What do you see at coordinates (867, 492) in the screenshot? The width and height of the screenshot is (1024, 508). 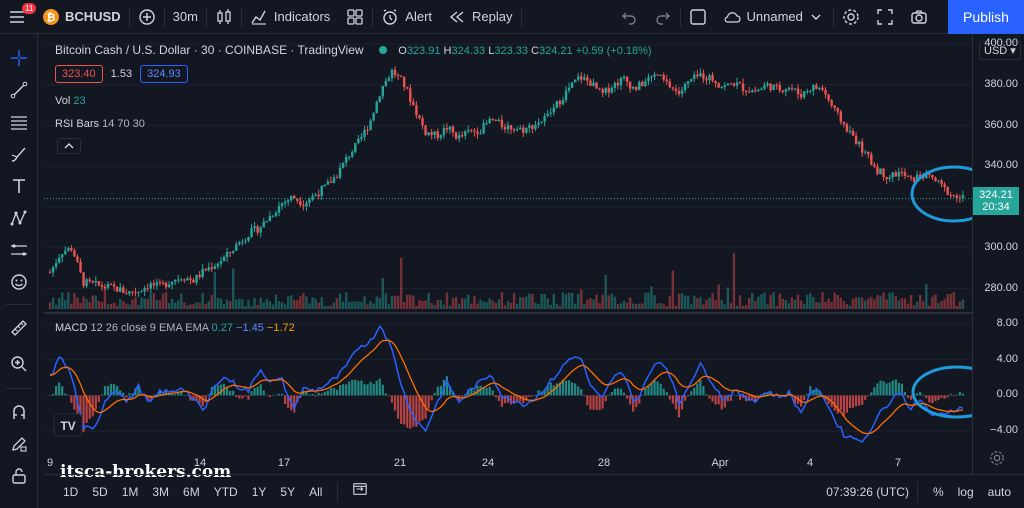 I see `clock: 07:39:26 (UTC)` at bounding box center [867, 492].